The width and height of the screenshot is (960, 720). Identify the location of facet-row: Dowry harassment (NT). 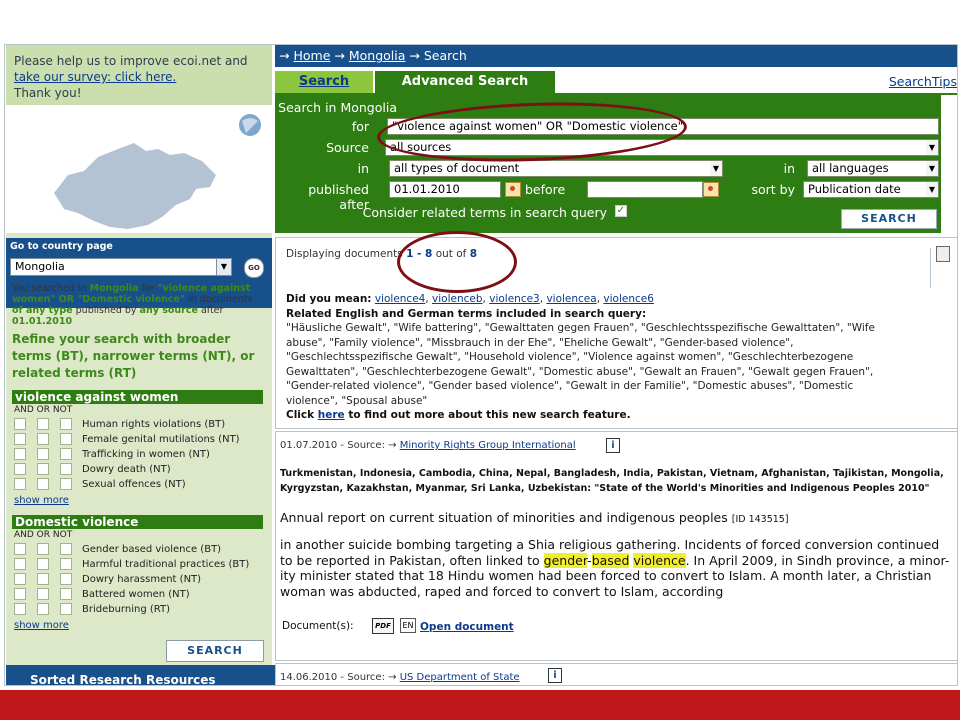
(141, 580).